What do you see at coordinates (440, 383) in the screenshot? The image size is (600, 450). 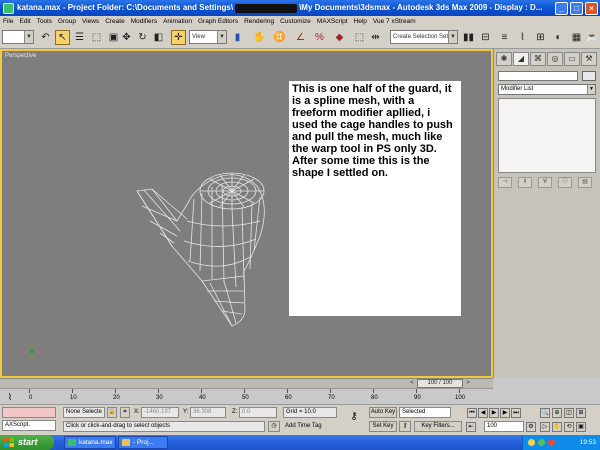 I see `time-slider-thumb: 100 / 100` at bounding box center [440, 383].